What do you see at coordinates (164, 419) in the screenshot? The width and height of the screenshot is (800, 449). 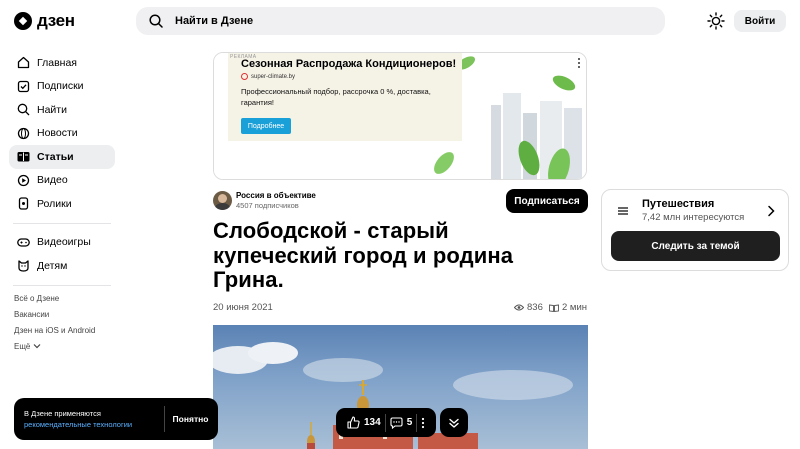 I see `notice-separator` at bounding box center [164, 419].